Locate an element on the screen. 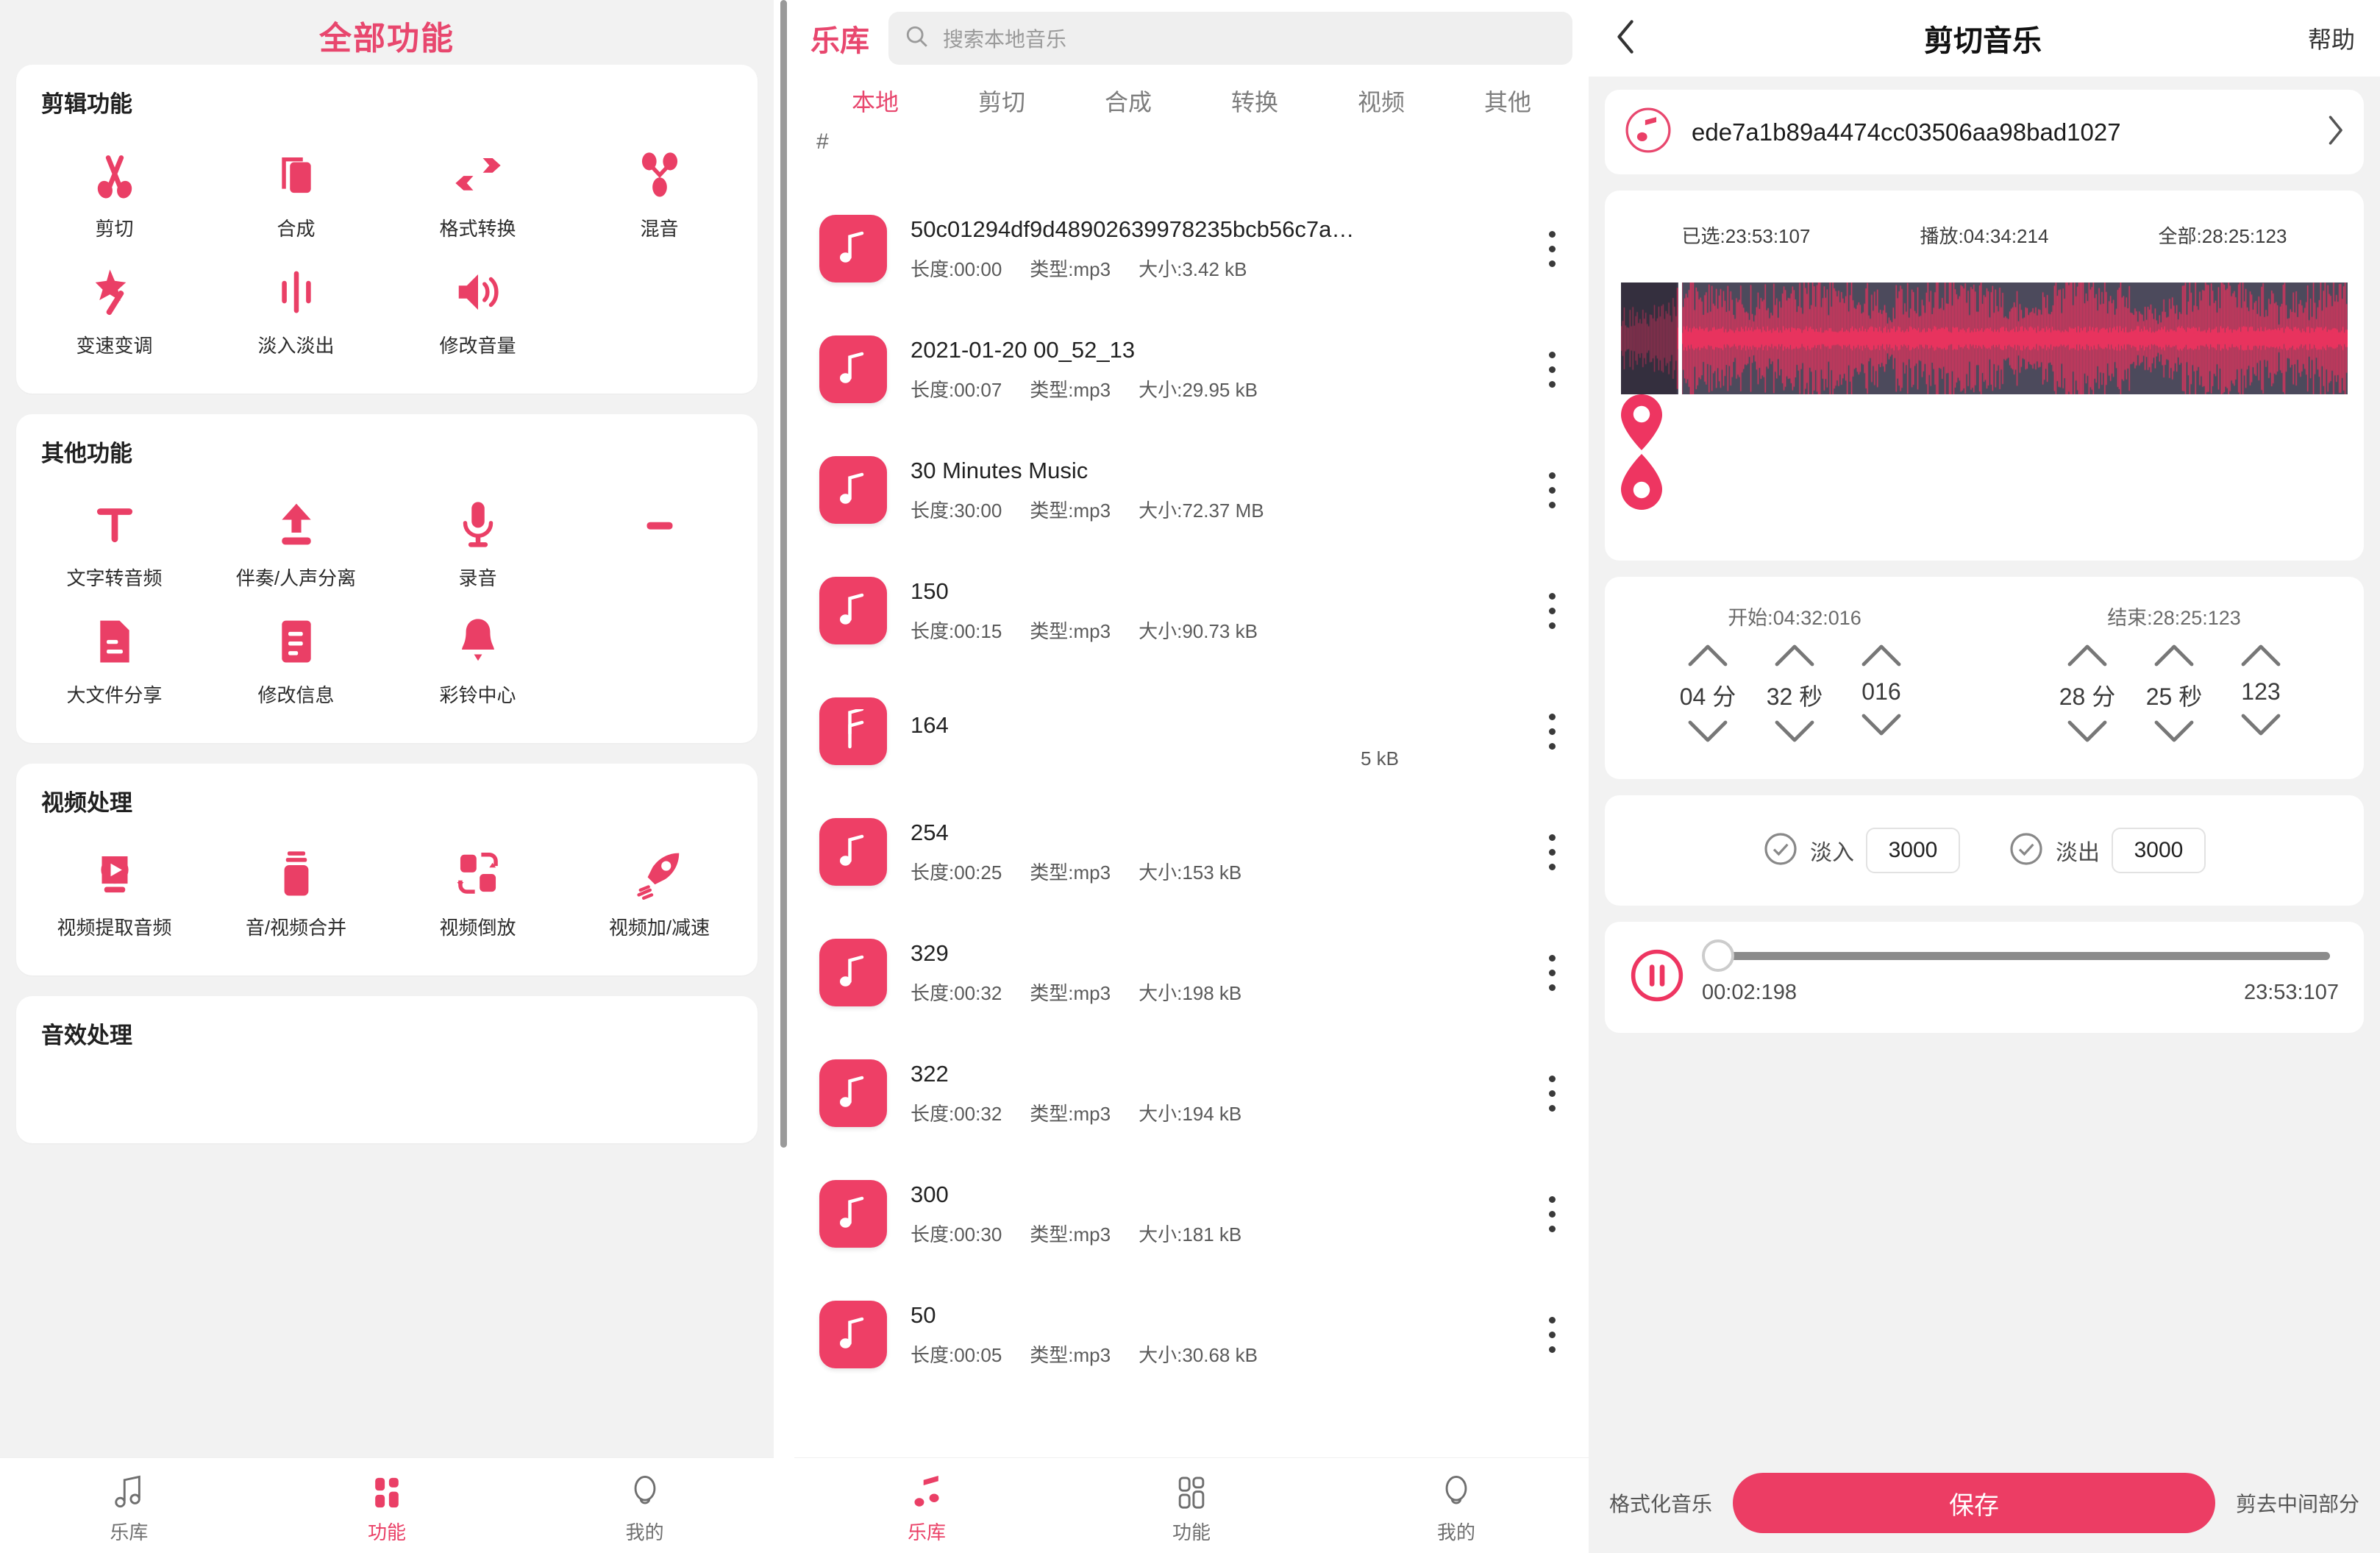  save-button: 保存 is located at coordinates (1974, 1503).